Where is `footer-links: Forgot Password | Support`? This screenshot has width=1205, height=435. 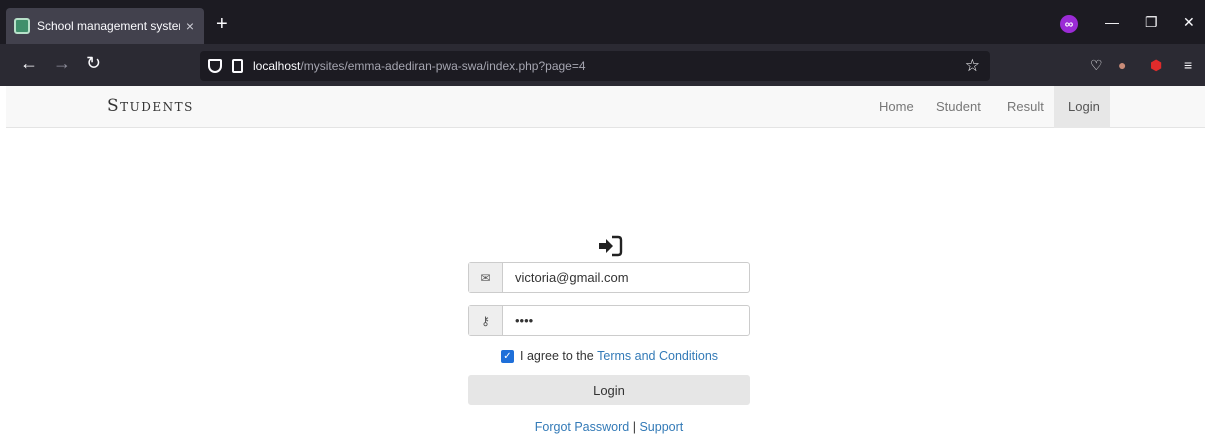
footer-links: Forgot Password | Support is located at coordinates (602, 427).